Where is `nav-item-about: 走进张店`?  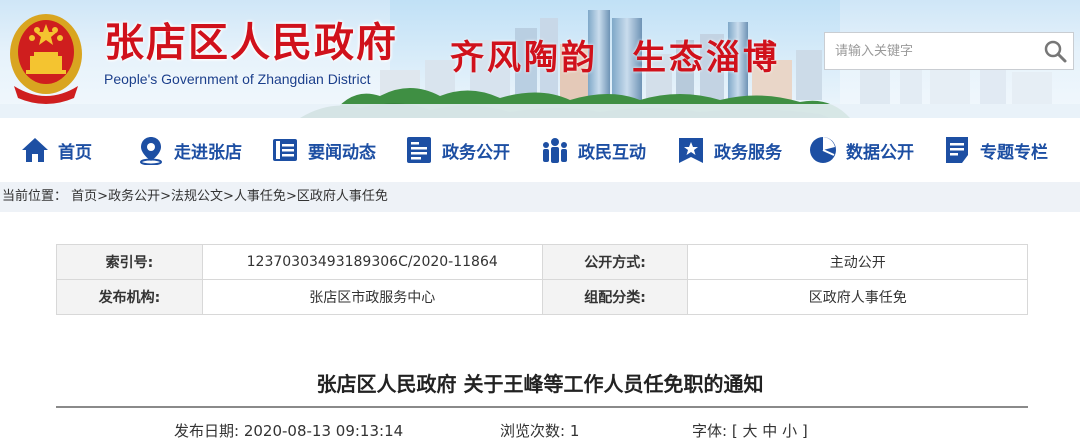 nav-item-about: 走进张店 is located at coordinates (189, 150).